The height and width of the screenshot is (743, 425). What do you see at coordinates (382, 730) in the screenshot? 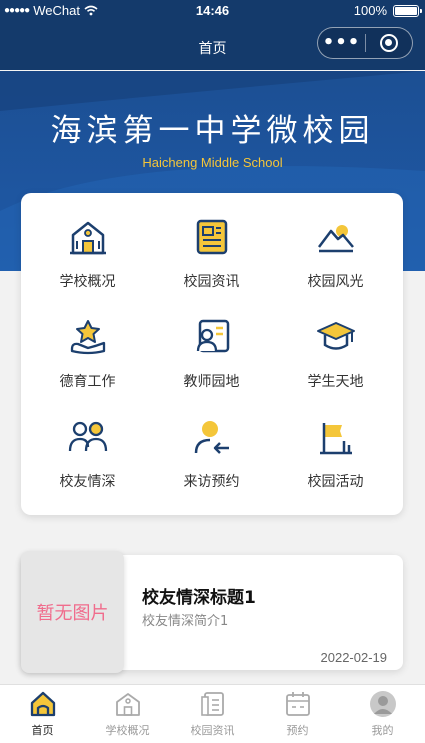
I see `tab-label: 我的` at bounding box center [382, 730].